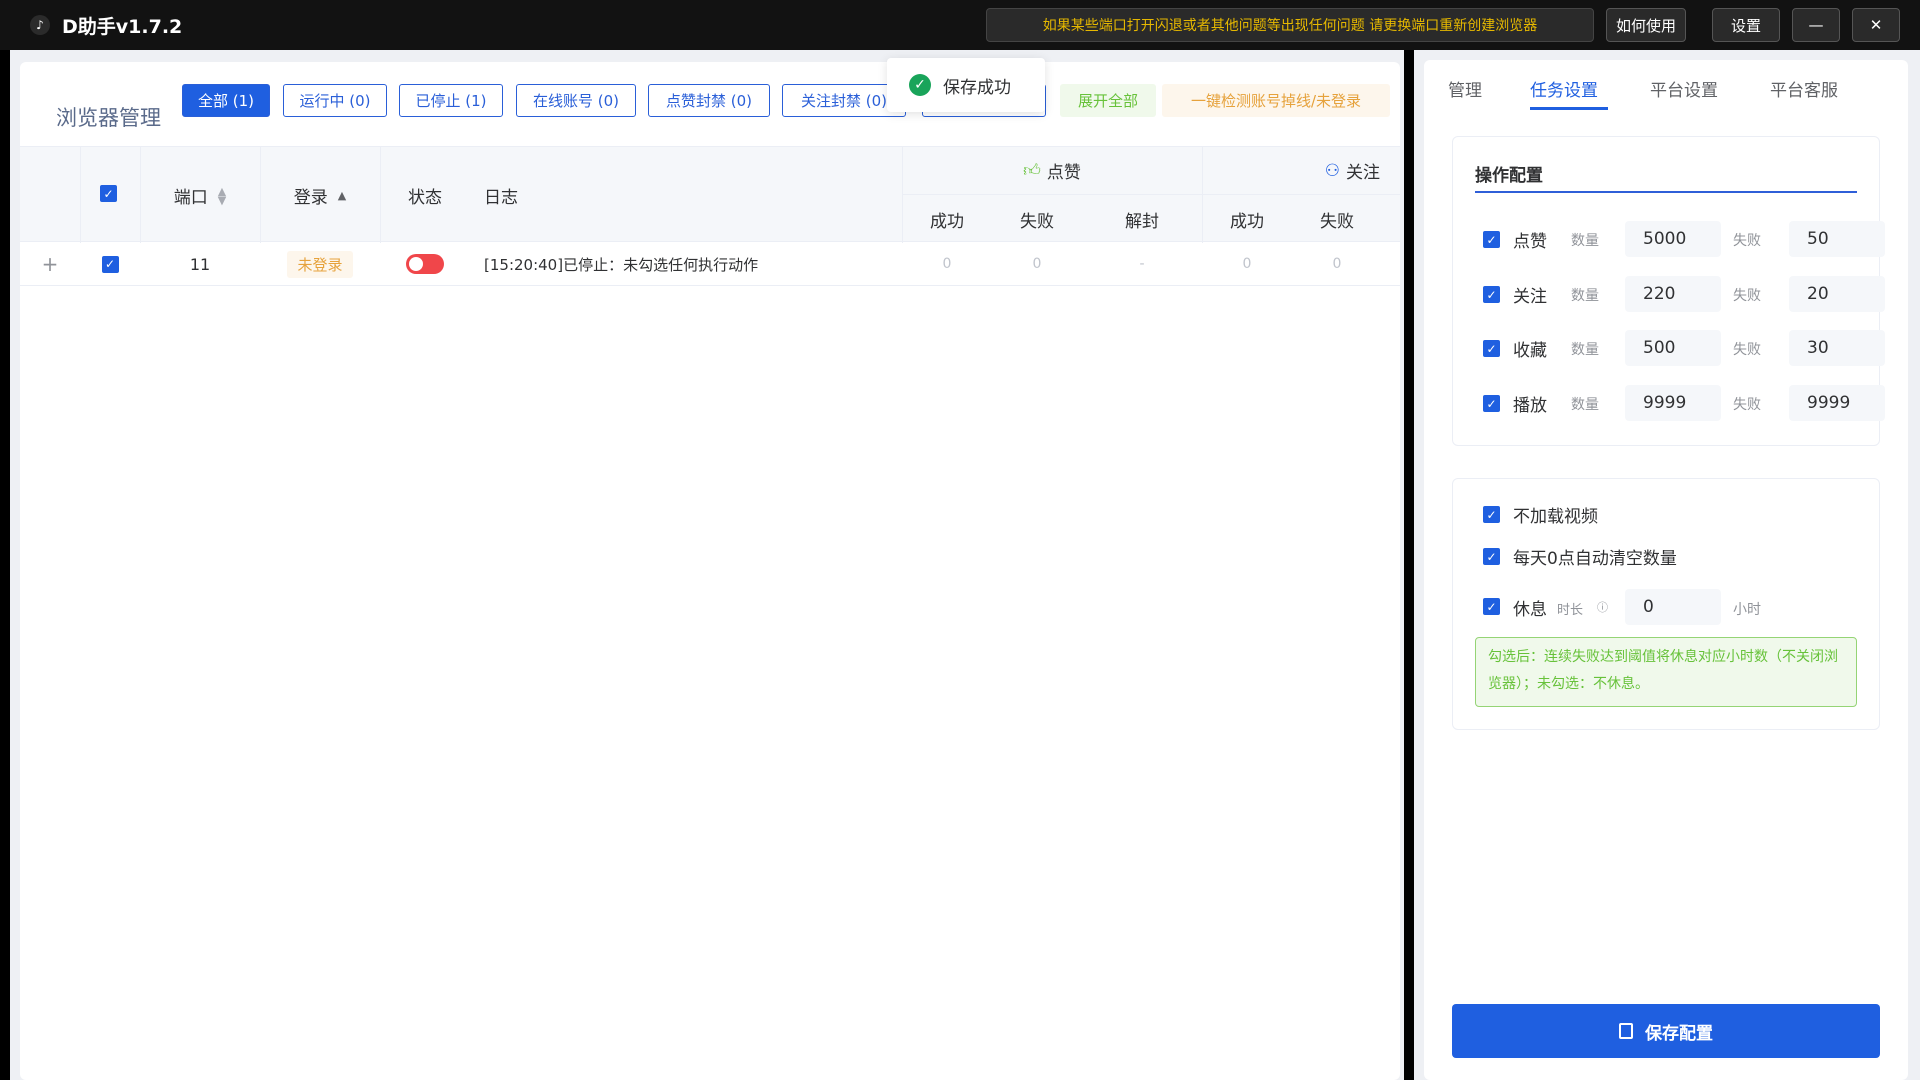  I want to click on filter-like-banned-button: 点赞封禁 (0), so click(709, 100).